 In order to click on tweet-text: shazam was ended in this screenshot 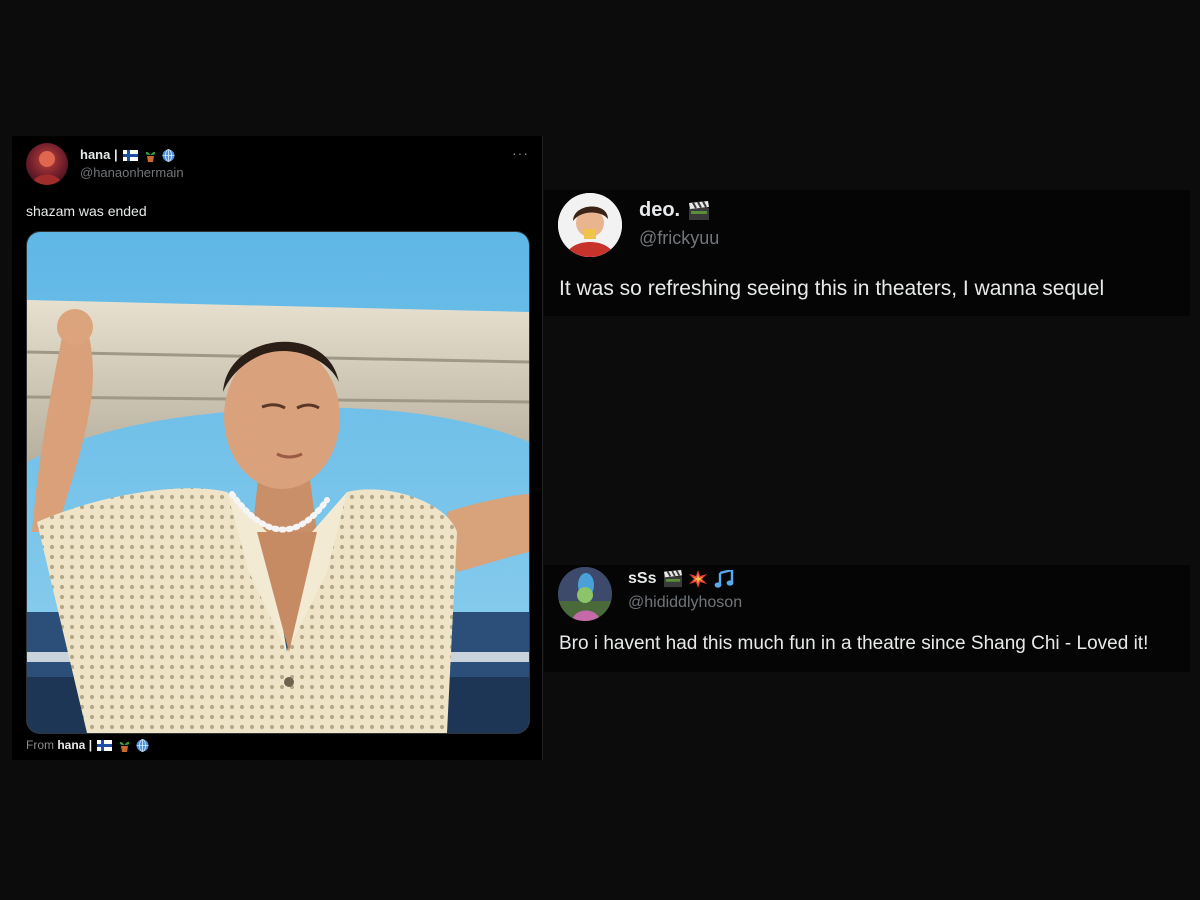, I will do `click(86, 211)`.